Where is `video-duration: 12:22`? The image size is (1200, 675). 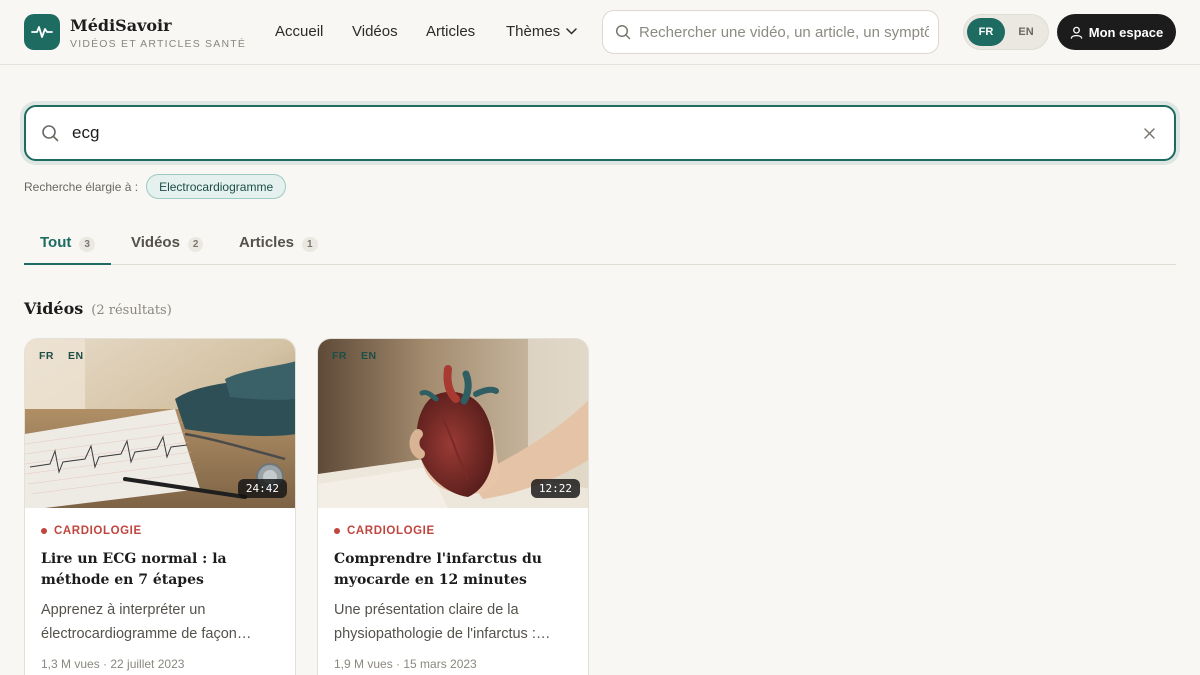
video-duration: 12:22 is located at coordinates (555, 488).